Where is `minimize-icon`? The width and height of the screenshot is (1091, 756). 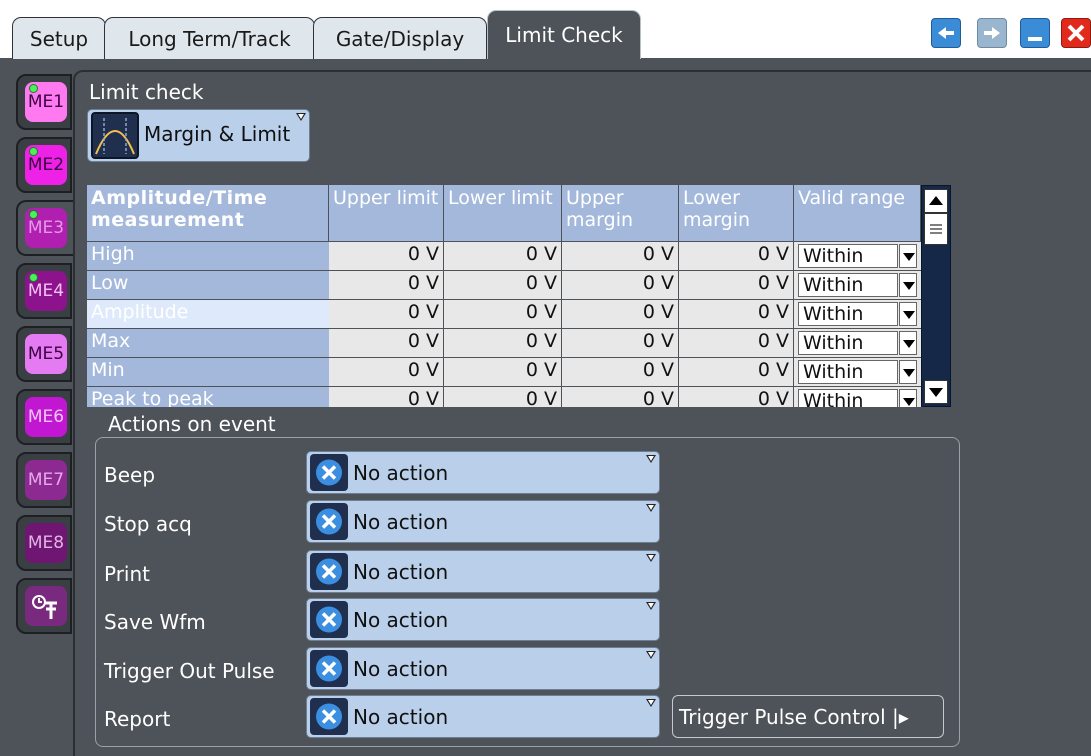
minimize-icon is located at coordinates (1035, 39).